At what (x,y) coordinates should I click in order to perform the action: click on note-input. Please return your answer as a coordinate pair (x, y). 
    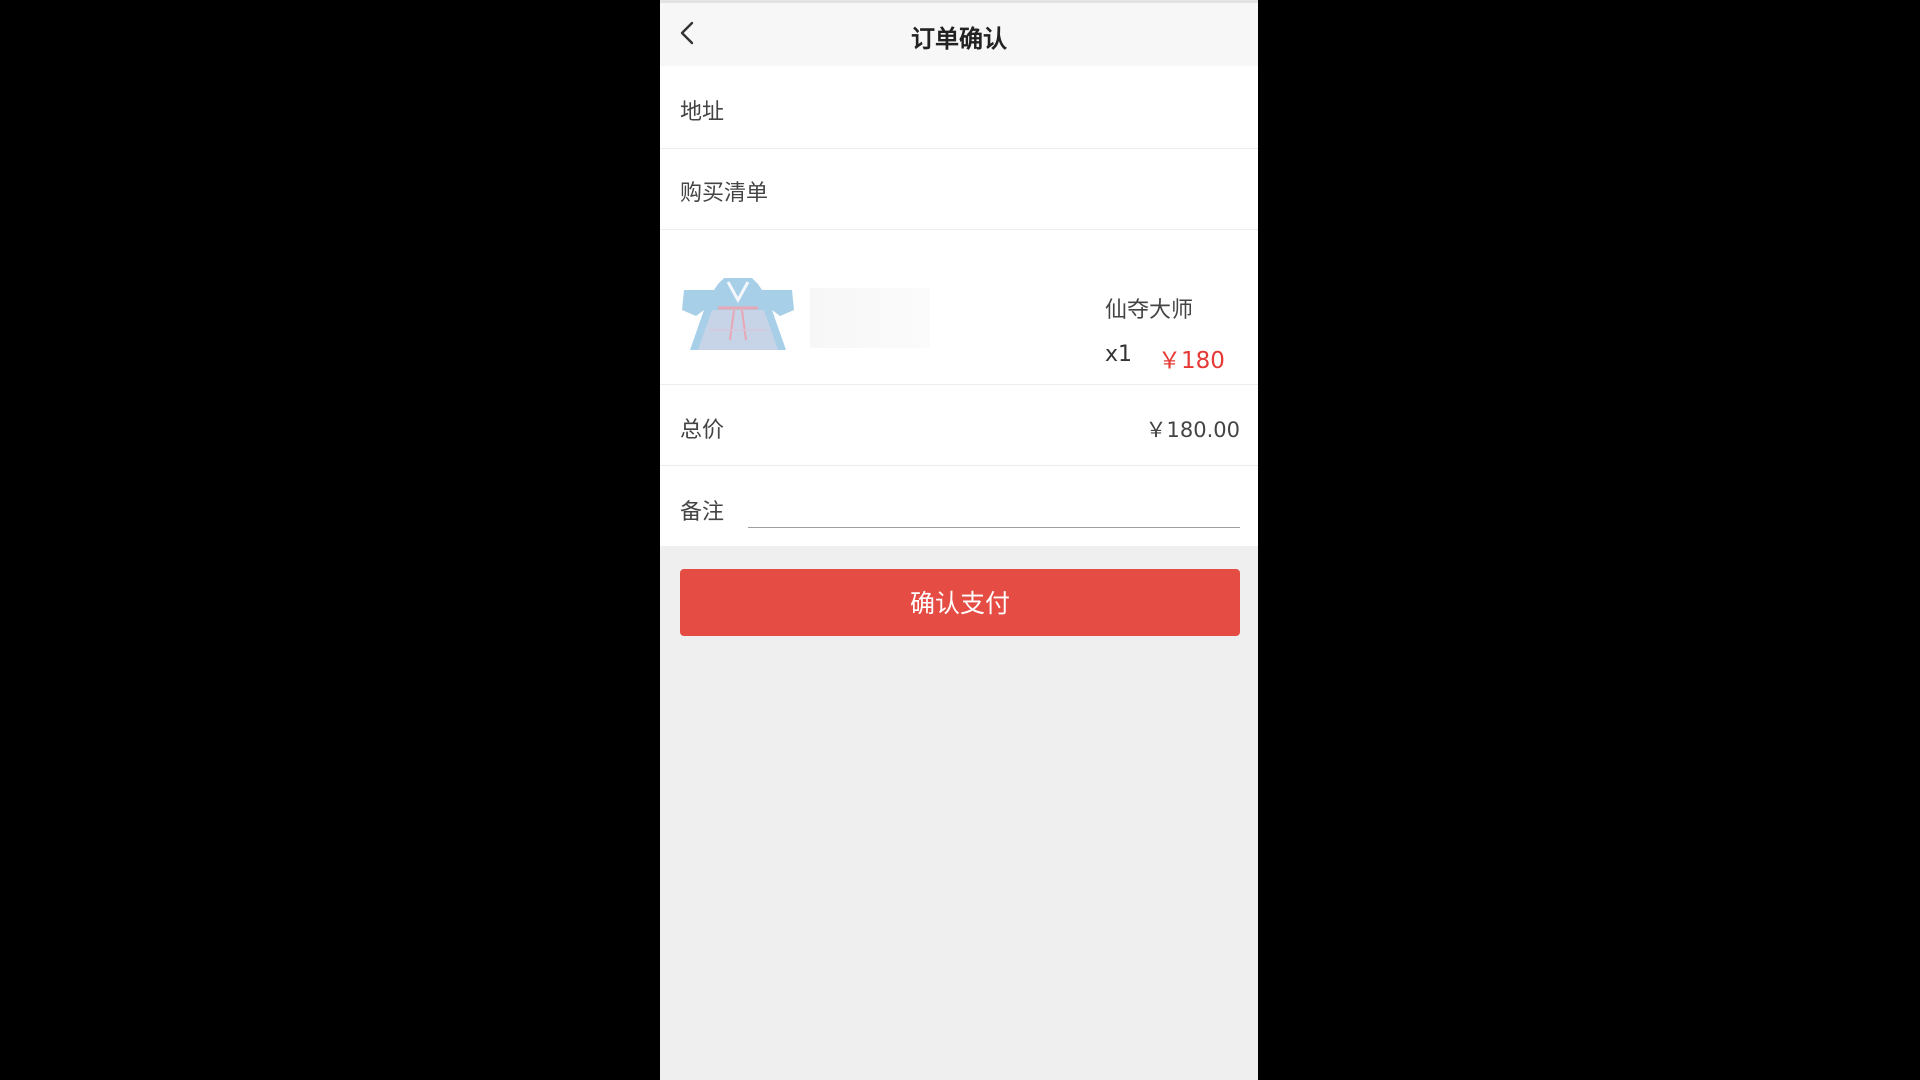
    Looking at the image, I should click on (994, 506).